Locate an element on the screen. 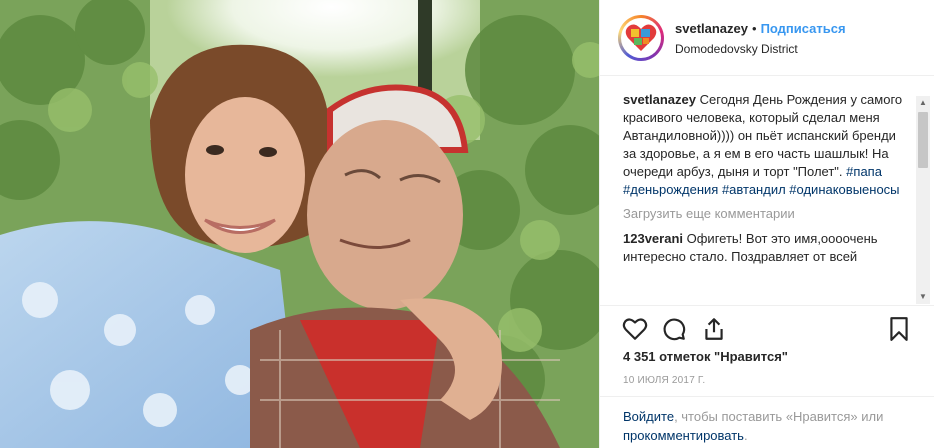 The height and width of the screenshot is (448, 934). comment-link: прокомментировать is located at coordinates (683, 435).